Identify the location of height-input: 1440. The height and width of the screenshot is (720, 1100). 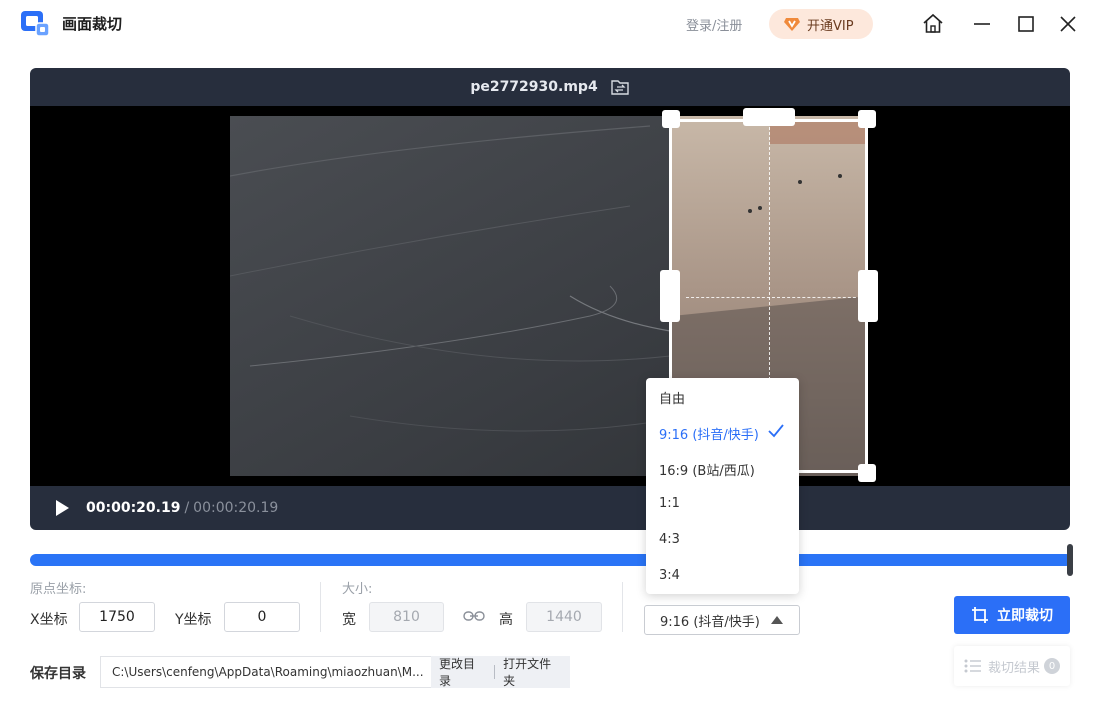
(564, 617).